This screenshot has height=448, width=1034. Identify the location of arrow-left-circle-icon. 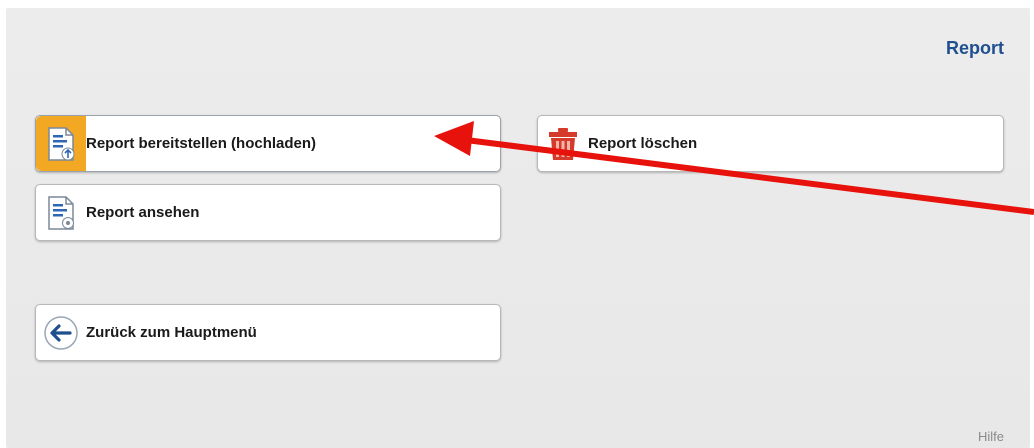
(61, 332).